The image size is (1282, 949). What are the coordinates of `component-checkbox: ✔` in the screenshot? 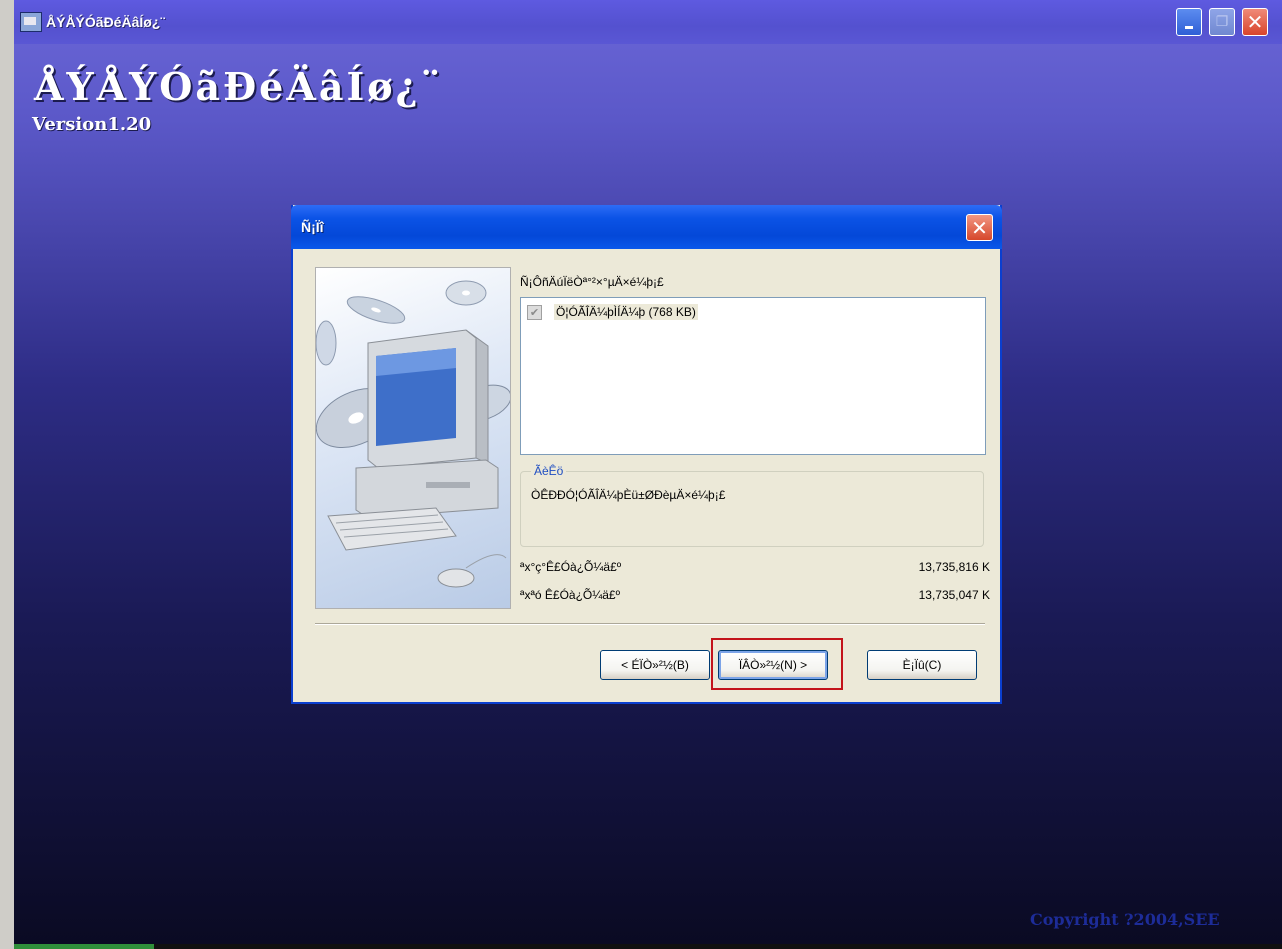 It's located at (534, 312).